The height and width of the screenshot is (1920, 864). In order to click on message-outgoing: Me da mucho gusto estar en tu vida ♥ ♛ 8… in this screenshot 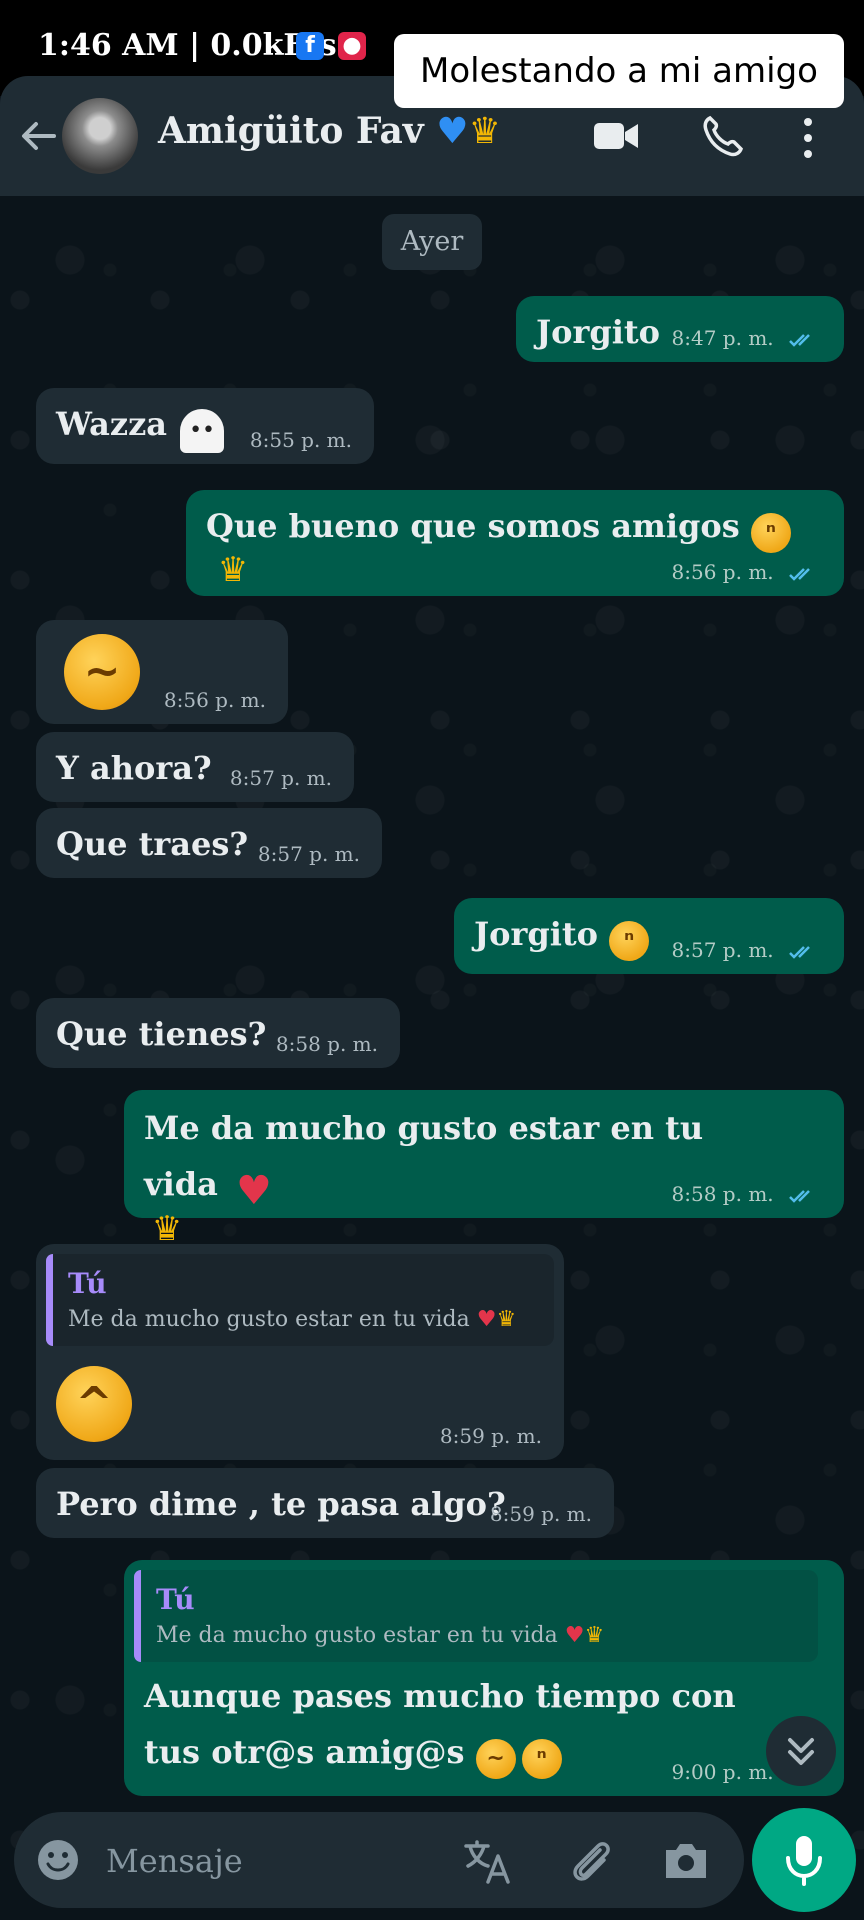, I will do `click(484, 1168)`.